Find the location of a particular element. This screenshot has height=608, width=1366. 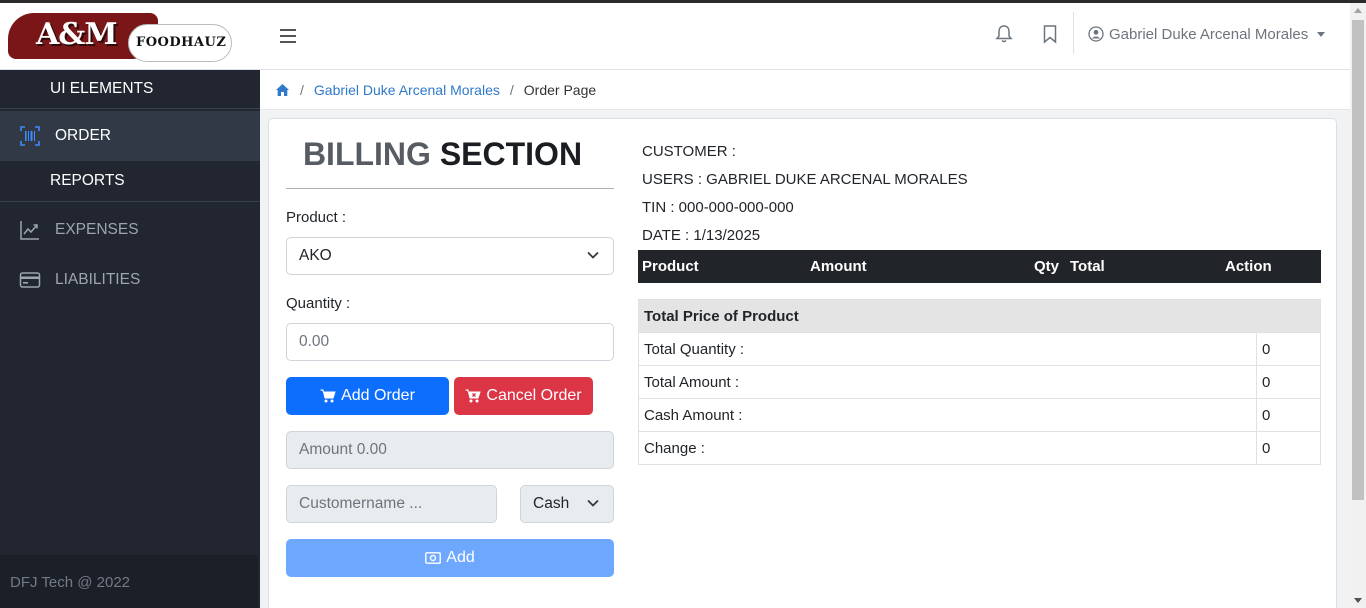

user-circle-icon is located at coordinates (1096, 34).